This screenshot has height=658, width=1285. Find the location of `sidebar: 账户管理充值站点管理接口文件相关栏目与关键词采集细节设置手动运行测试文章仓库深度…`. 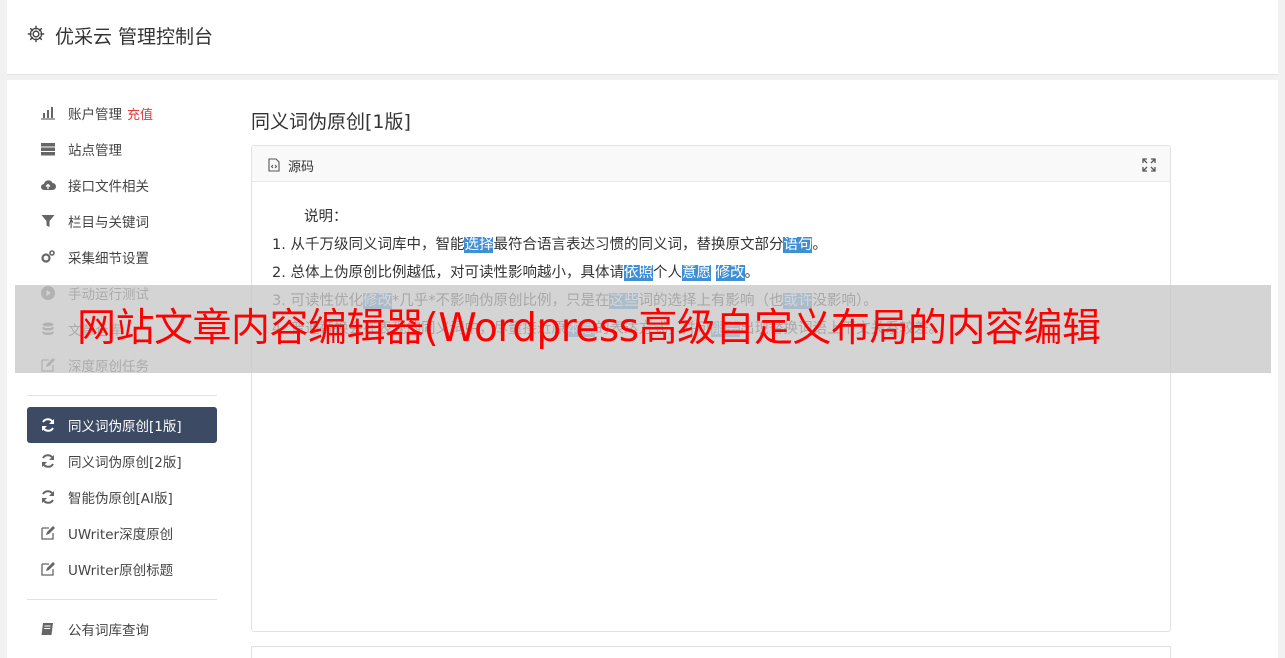

sidebar: 账户管理充值站点管理接口文件相关栏目与关键词采集细节设置手动运行测试文章仓库深度… is located at coordinates (122, 376).